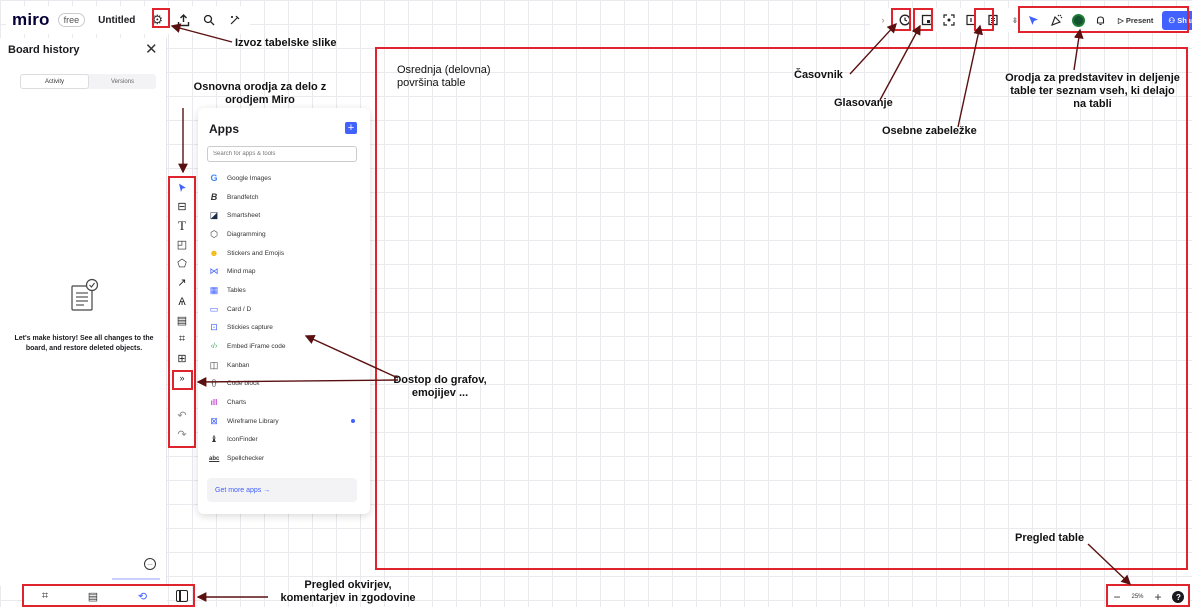 This screenshot has width=1192, height=607. I want to click on arrow-voting, so click(900, 62).